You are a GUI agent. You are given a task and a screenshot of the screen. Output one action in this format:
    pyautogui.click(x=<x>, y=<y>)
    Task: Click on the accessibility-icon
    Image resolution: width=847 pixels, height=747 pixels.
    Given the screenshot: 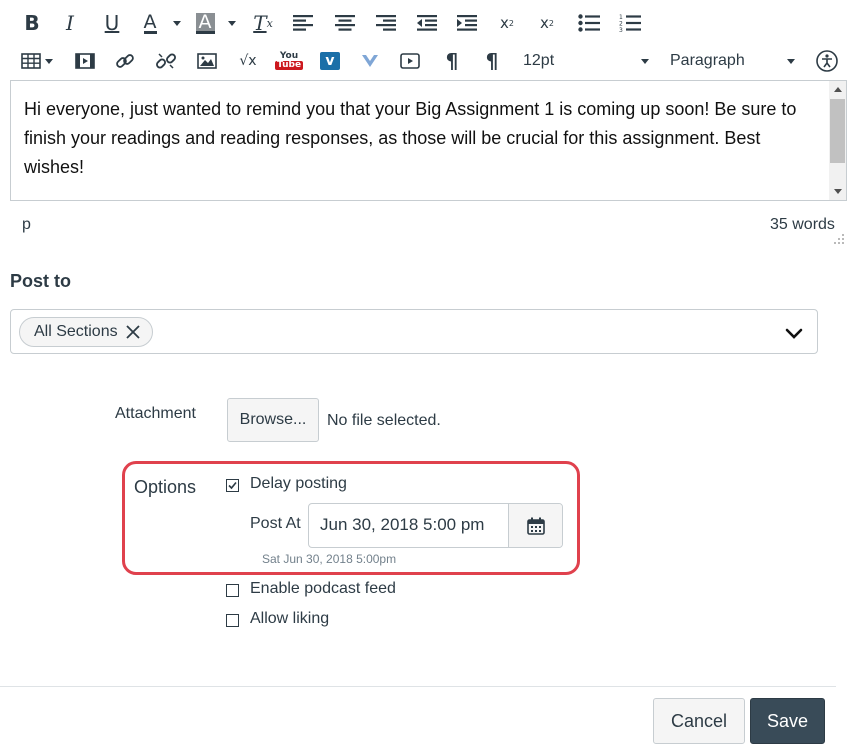 What is the action you would take?
    pyautogui.click(x=827, y=61)
    